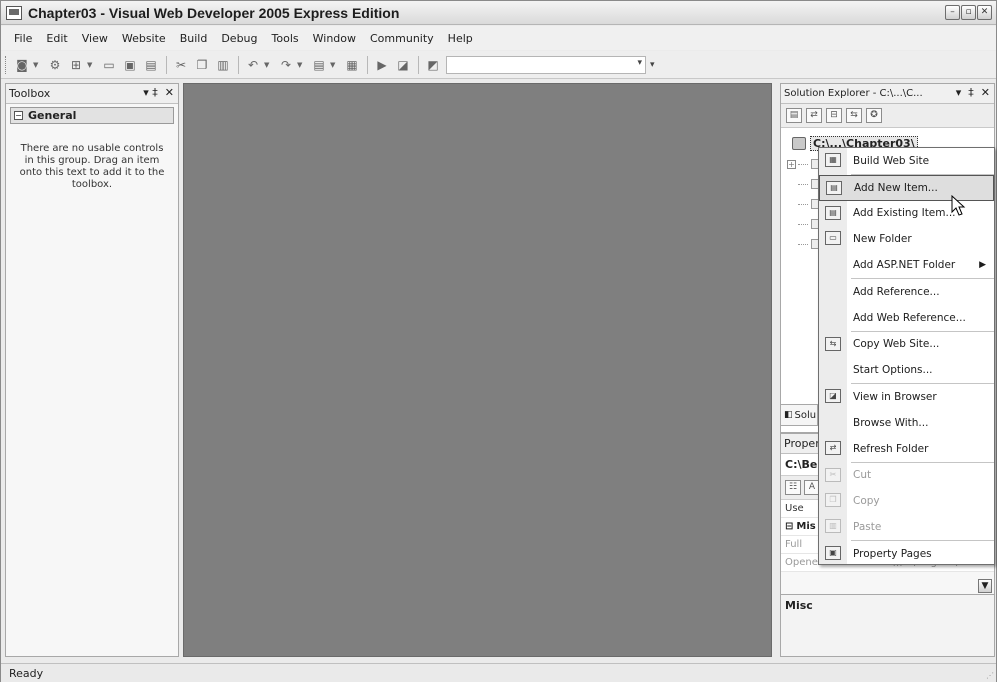  Describe the element at coordinates (546, 64) in the screenshot. I see `find-combo` at that location.